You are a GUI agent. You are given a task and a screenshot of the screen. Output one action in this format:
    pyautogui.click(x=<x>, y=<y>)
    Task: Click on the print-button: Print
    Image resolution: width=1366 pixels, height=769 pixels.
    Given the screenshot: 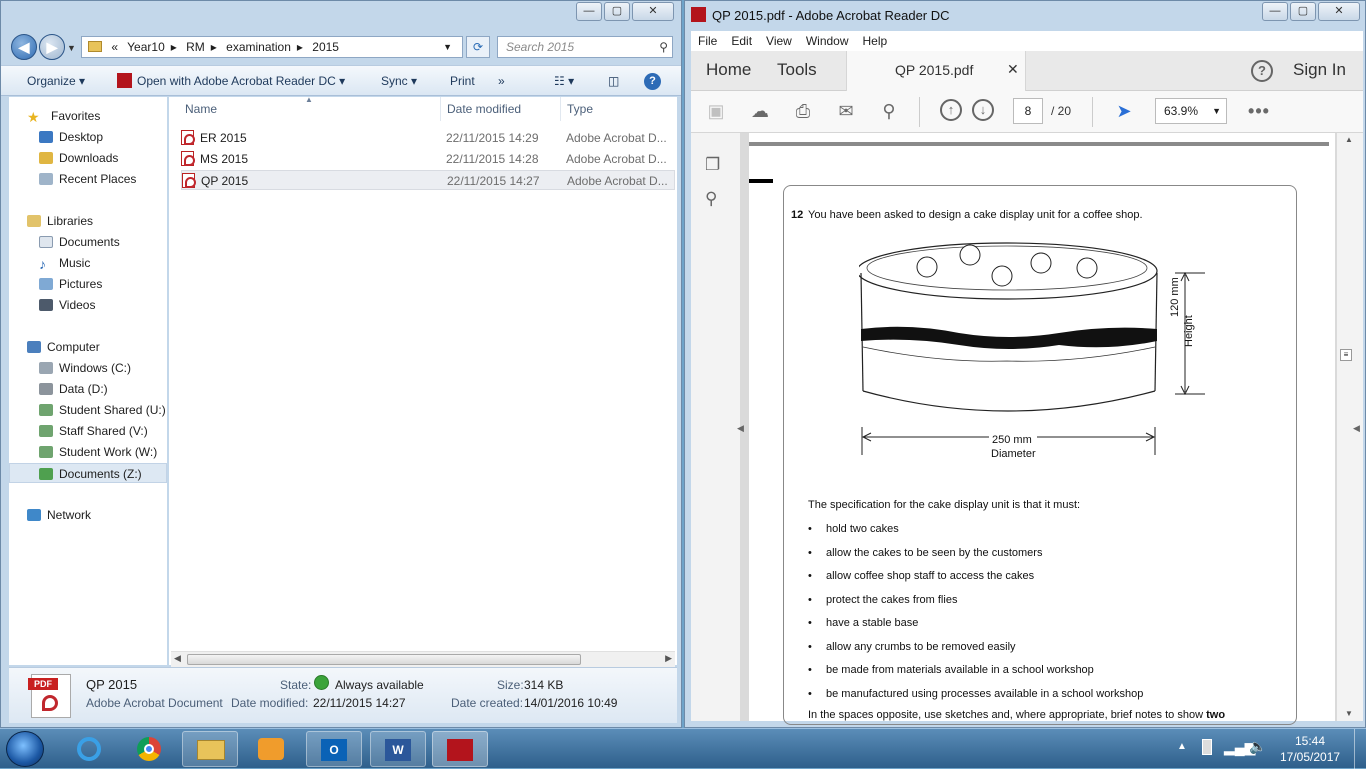 What is the action you would take?
    pyautogui.click(x=462, y=81)
    